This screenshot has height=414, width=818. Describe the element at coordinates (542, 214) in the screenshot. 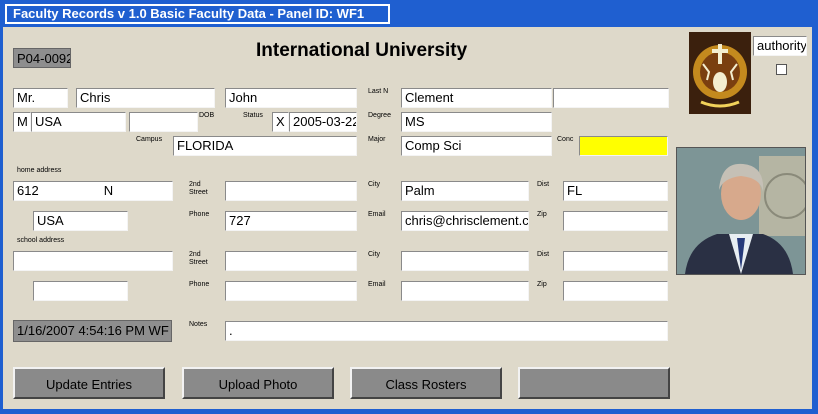

I see `label-home-zip: Zip` at that location.